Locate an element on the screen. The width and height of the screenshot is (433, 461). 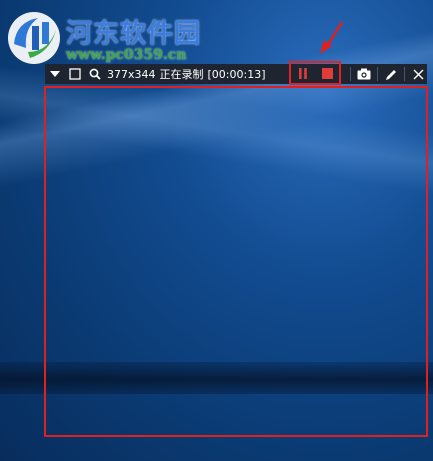
pause-icon is located at coordinates (303, 73).